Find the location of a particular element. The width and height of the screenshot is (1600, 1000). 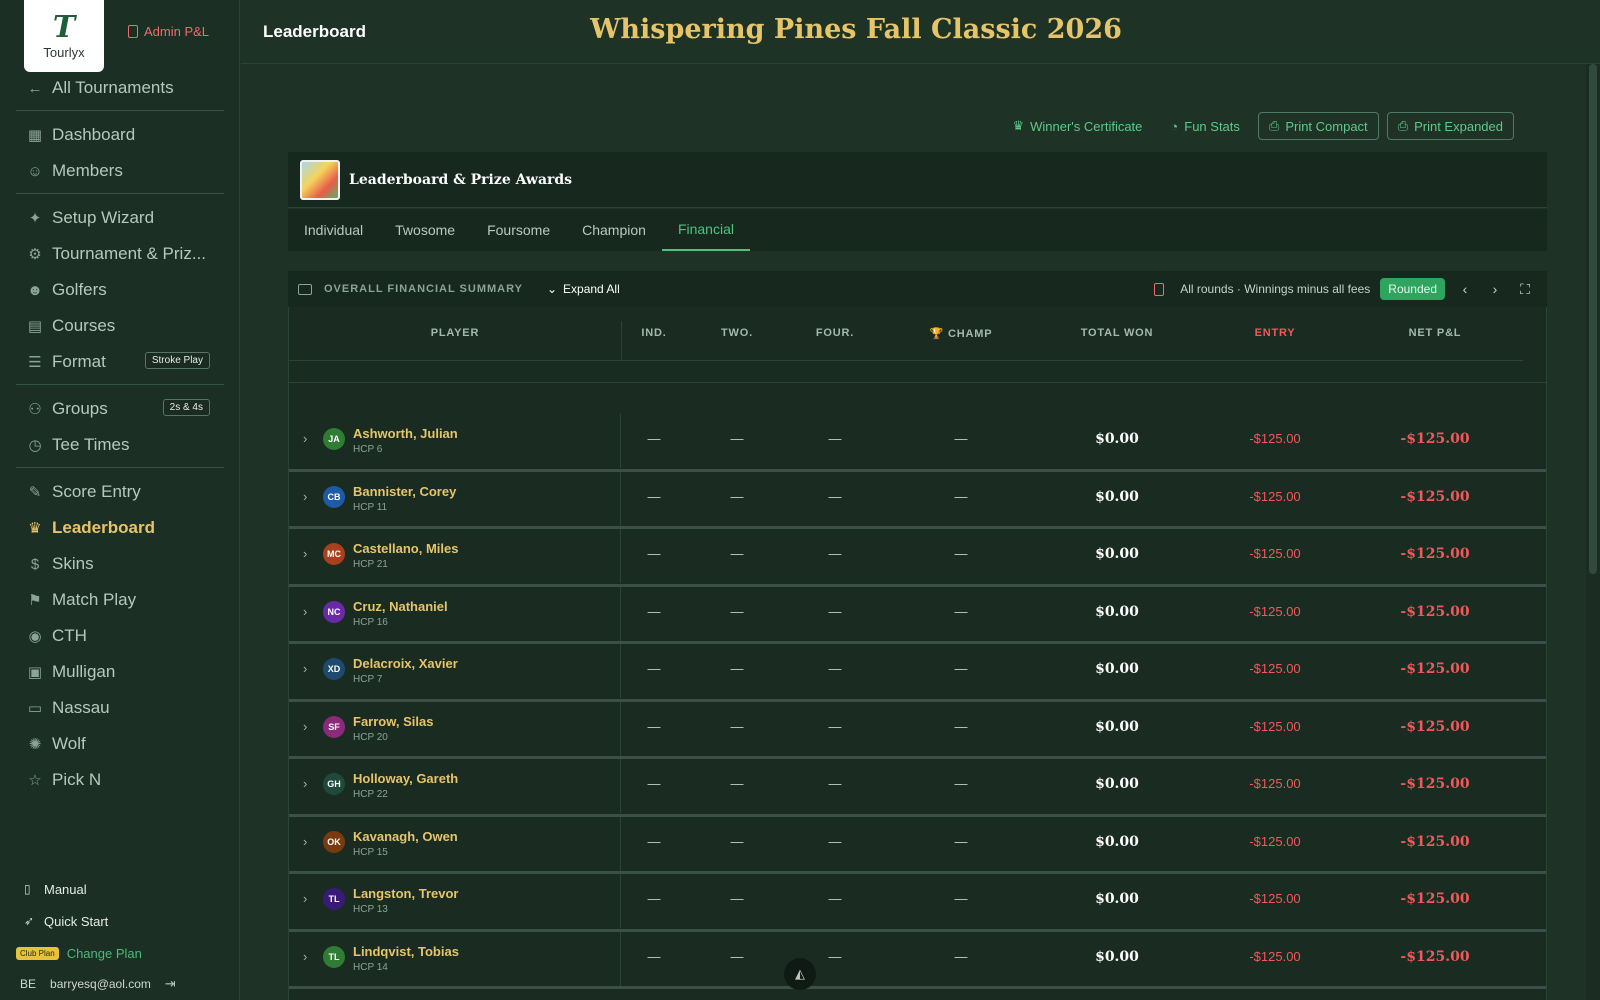

player-name: Kavanagh, Owen is located at coordinates (405, 836).